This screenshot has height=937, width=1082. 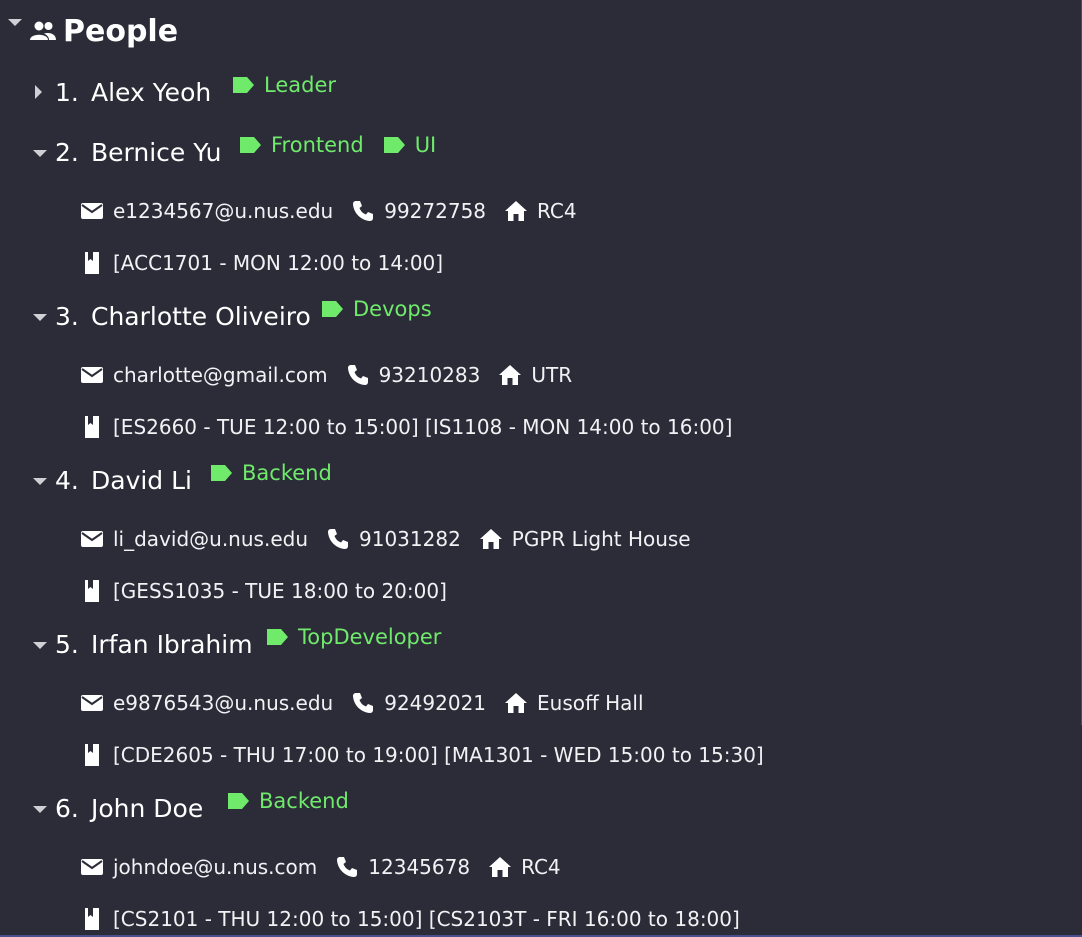 What do you see at coordinates (541, 93) in the screenshot?
I see `person-card: 1. Alex Yeoh Leader` at bounding box center [541, 93].